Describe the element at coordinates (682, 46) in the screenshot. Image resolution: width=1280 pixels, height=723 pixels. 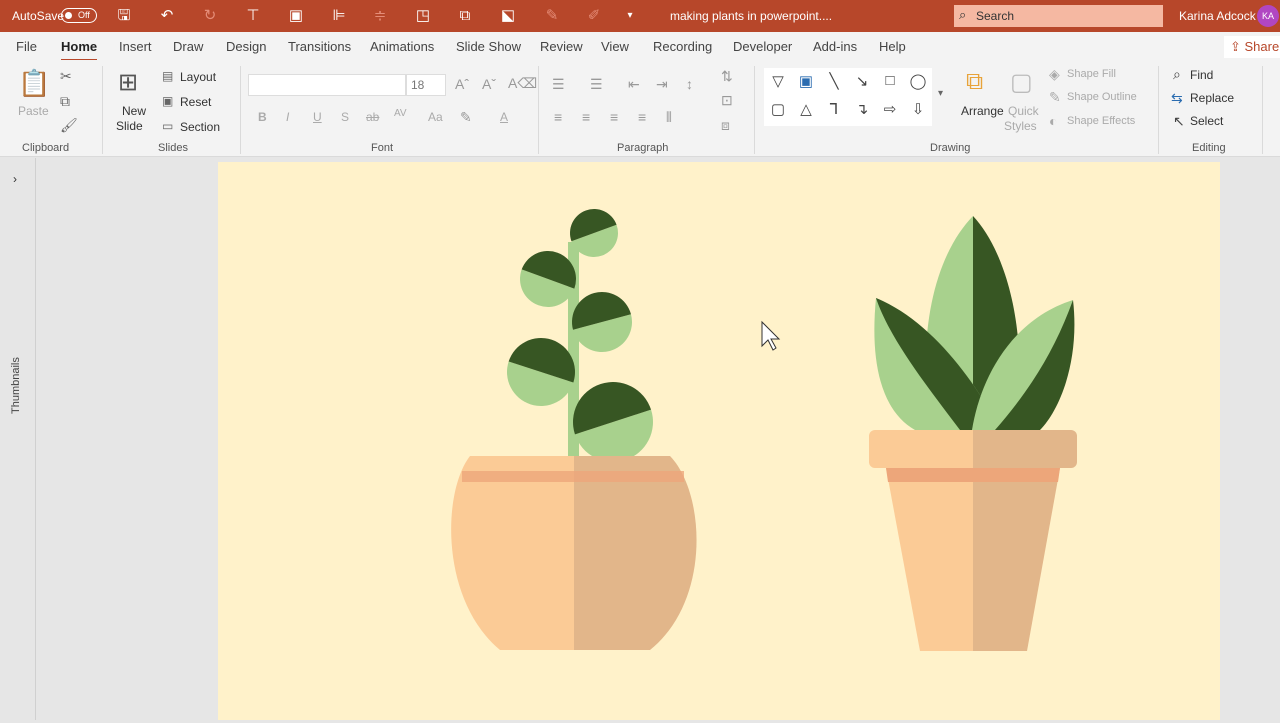
I see `tab-recording: Recording` at that location.